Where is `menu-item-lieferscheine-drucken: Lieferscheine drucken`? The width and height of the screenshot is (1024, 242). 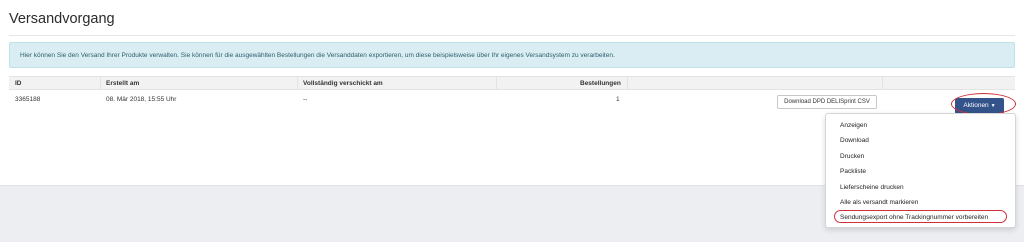
menu-item-lieferscheine-drucken: Lieferscheine drucken is located at coordinates (872, 187).